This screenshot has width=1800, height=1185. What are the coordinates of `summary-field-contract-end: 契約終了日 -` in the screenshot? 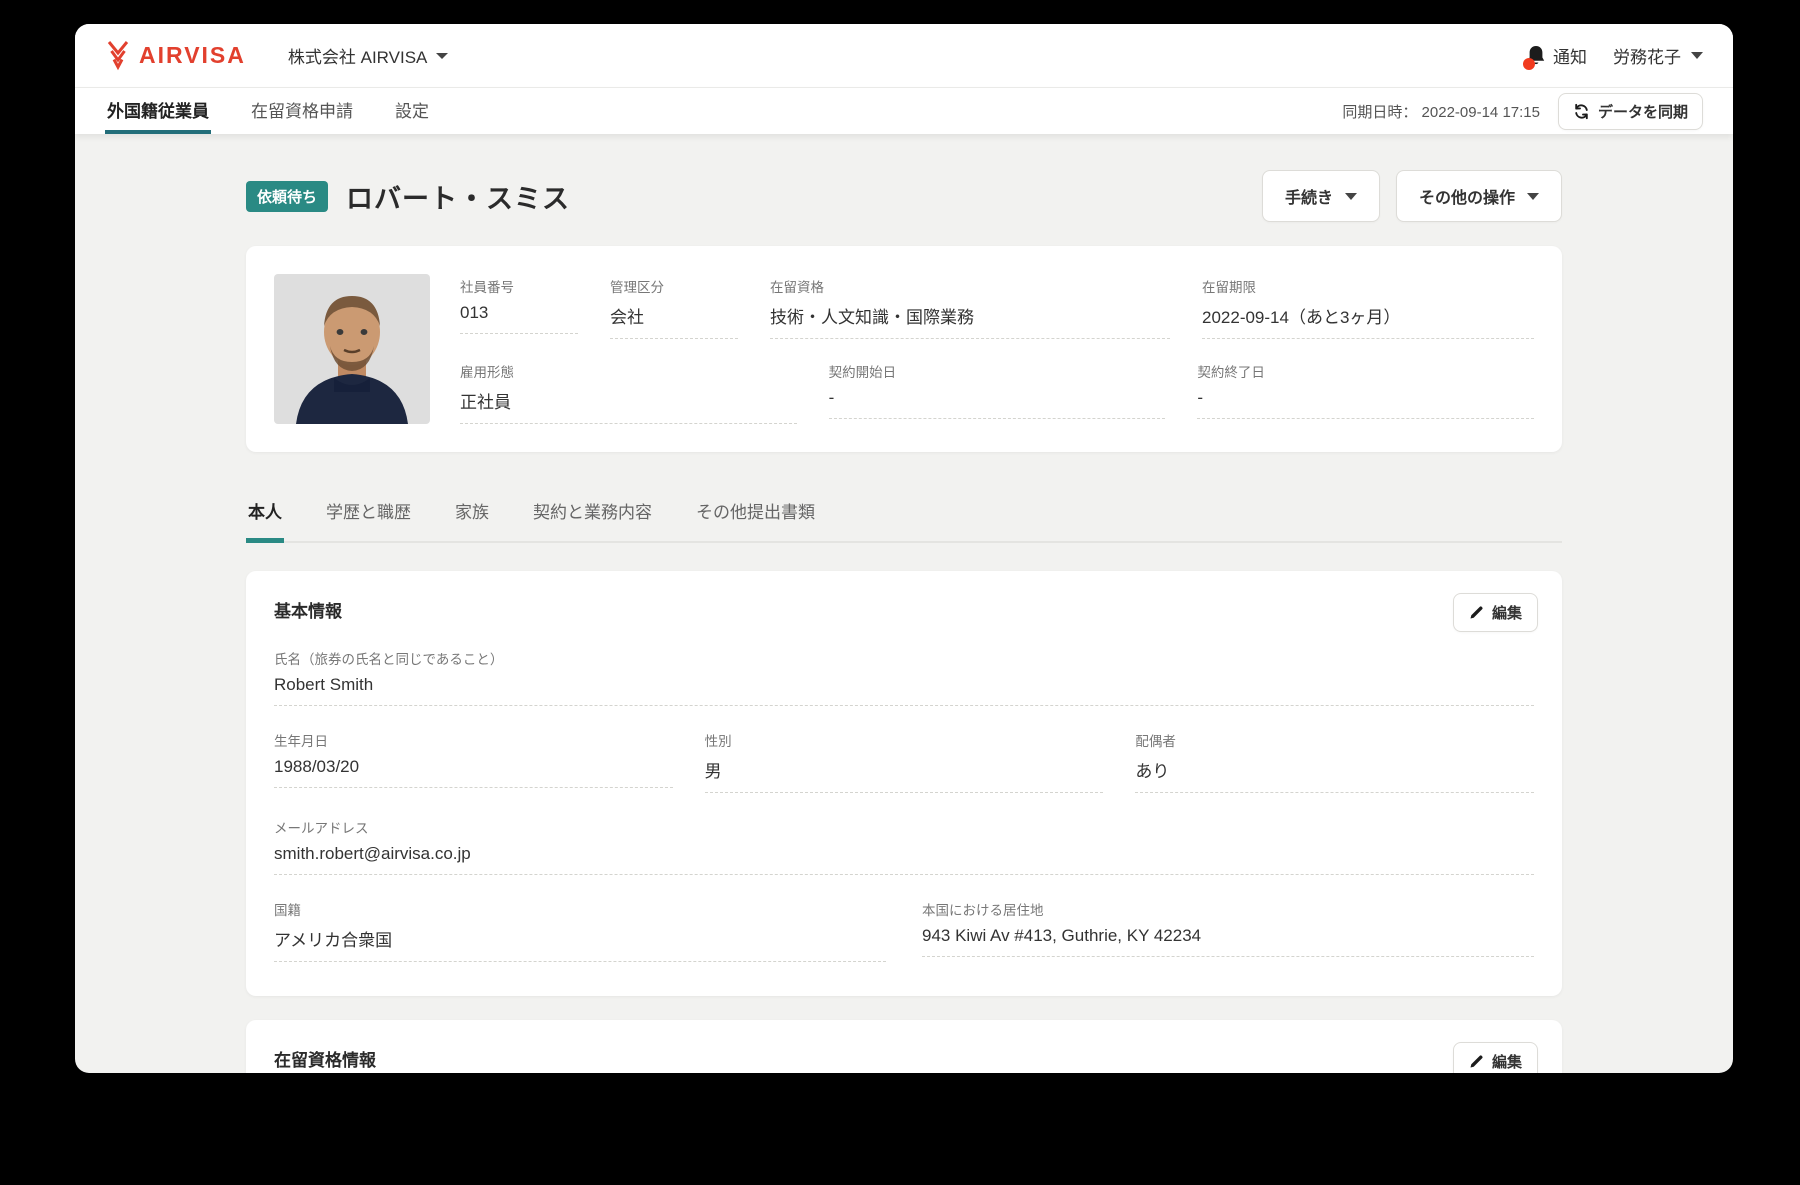 It's located at (1365, 392).